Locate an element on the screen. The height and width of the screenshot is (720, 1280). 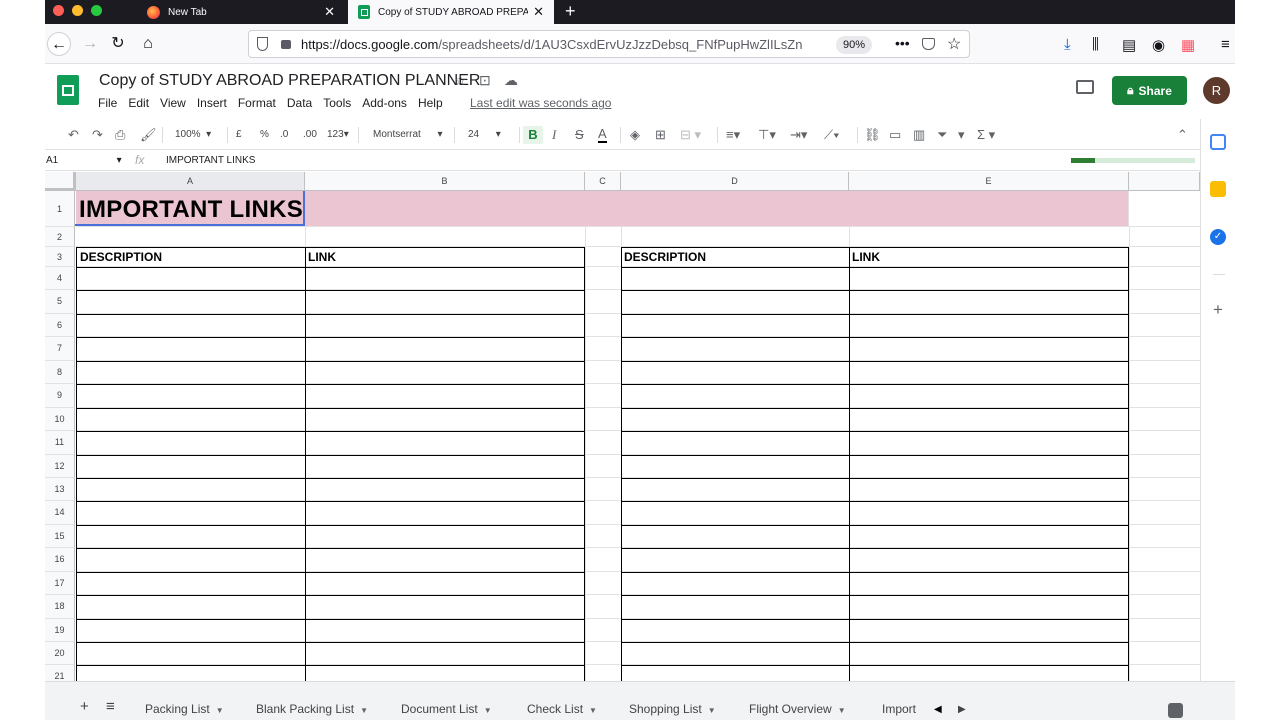
menu-add-ons: Add-ons is located at coordinates (384, 103).